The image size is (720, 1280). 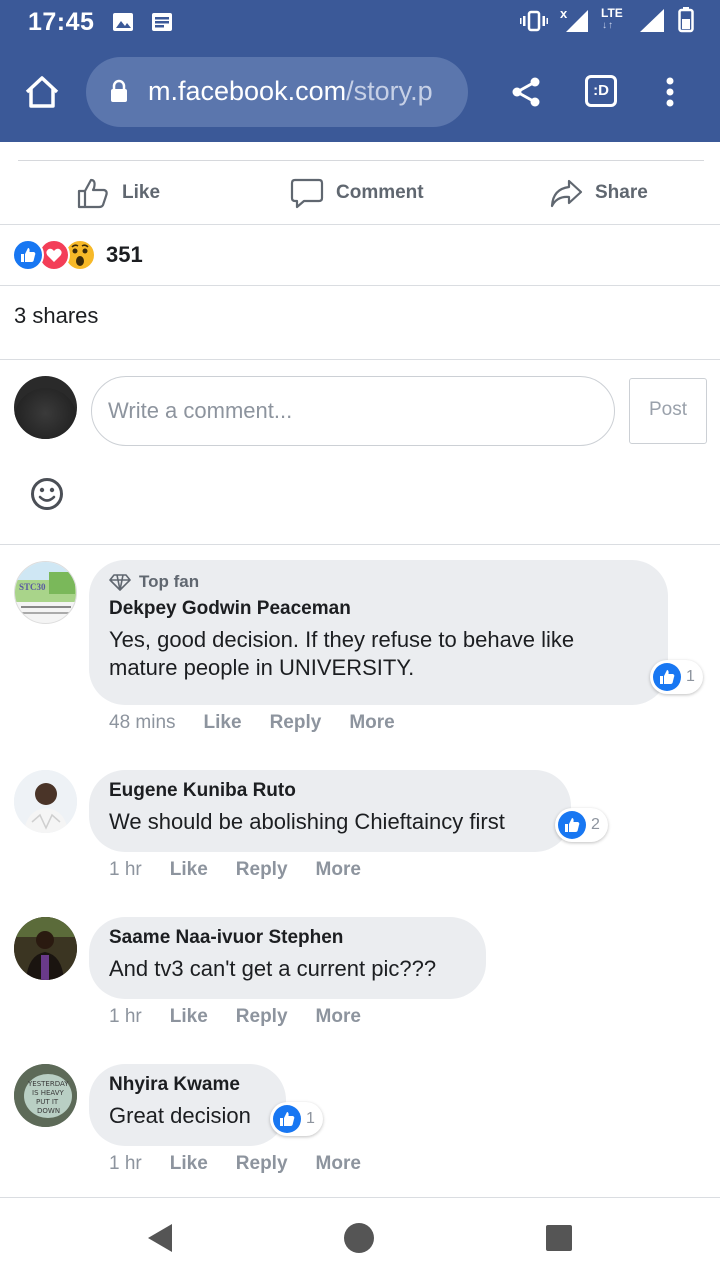 I want to click on comment-bubble: Nhyira Kwame Great decision, so click(x=187, y=1105).